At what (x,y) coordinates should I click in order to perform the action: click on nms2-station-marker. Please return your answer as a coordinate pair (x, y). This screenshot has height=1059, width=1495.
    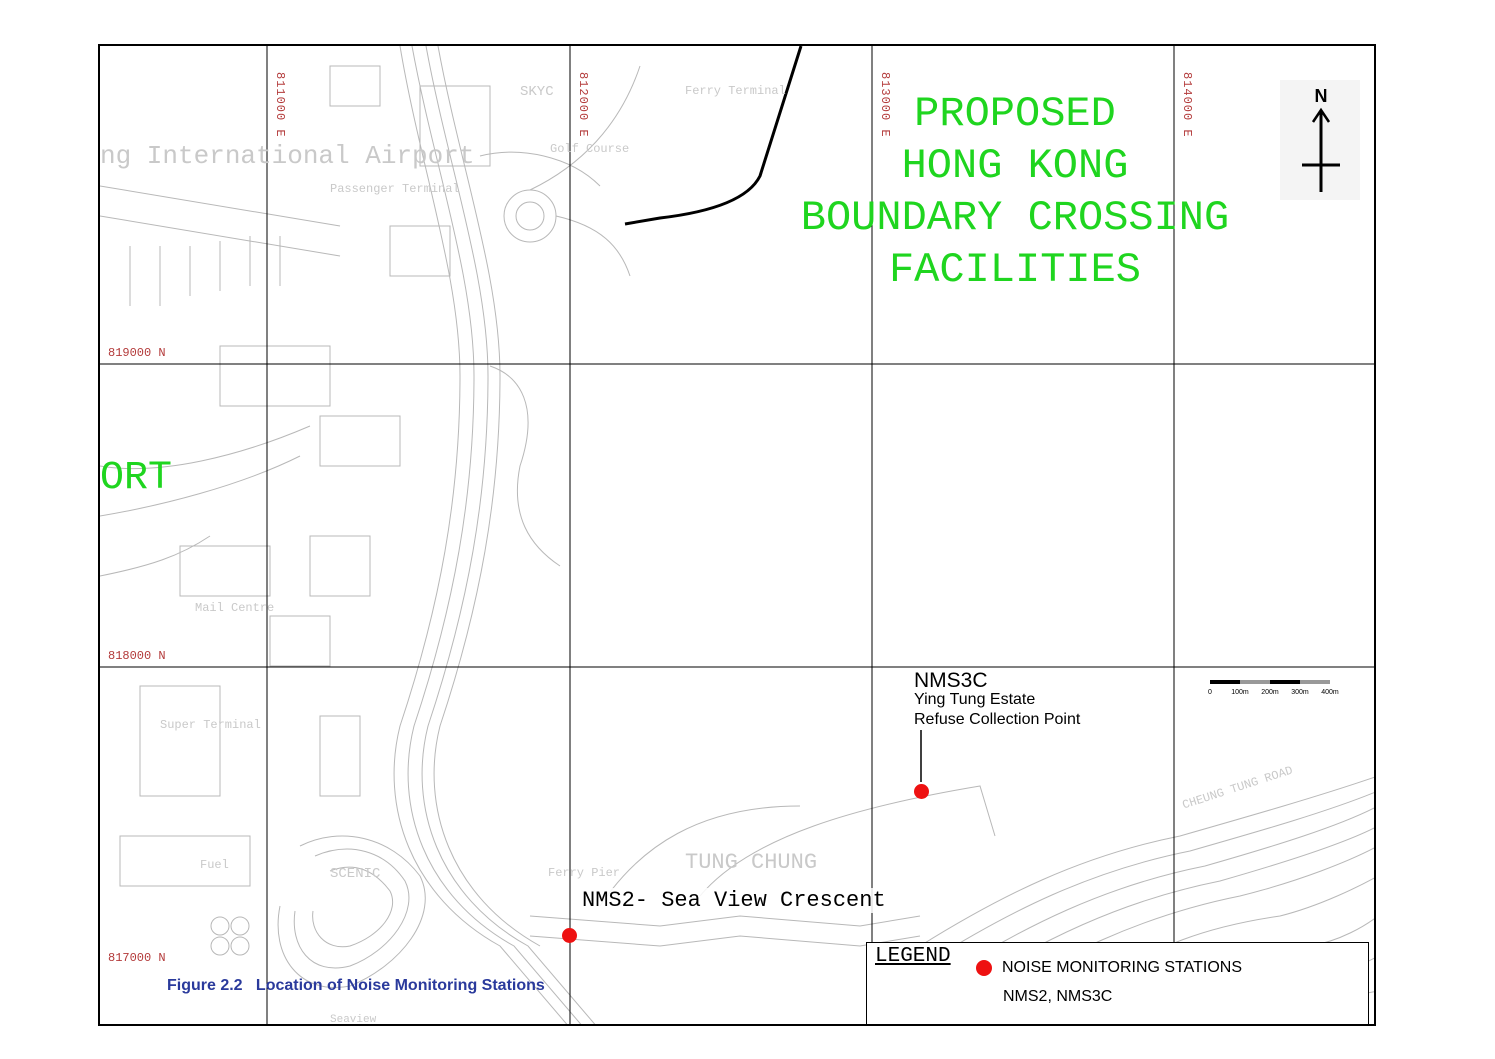
    Looking at the image, I should click on (569, 935).